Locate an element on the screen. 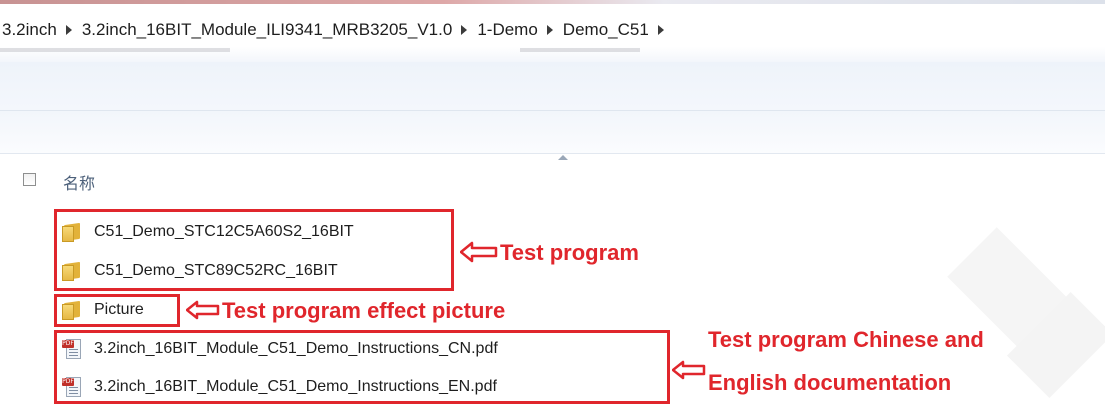  select-all-checkbox is located at coordinates (29, 179).